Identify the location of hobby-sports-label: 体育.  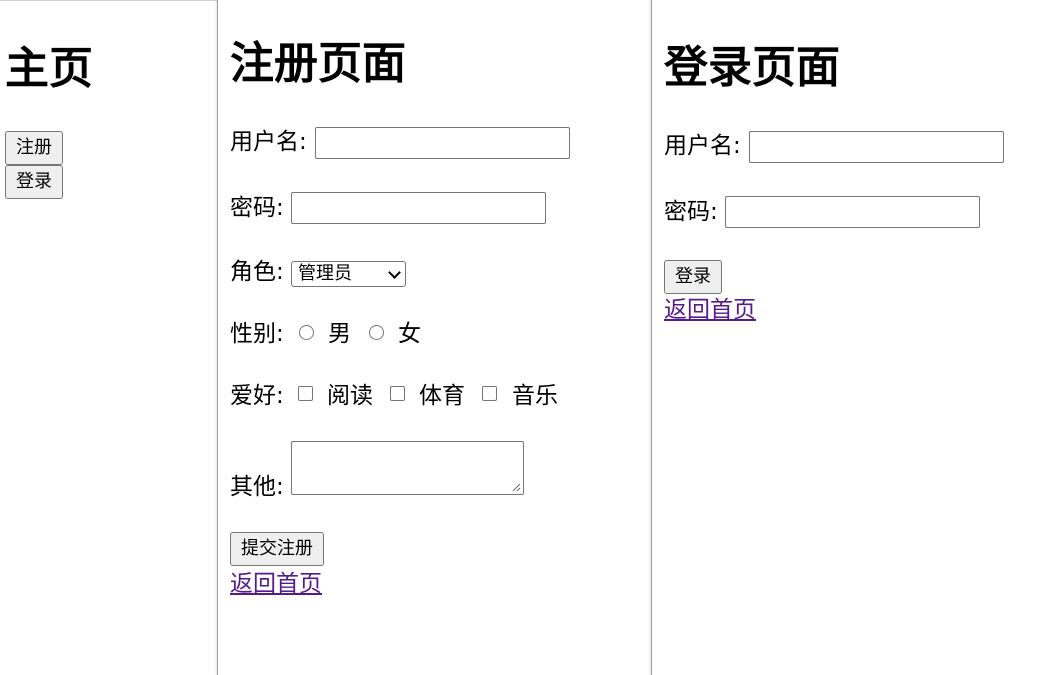
(442, 396).